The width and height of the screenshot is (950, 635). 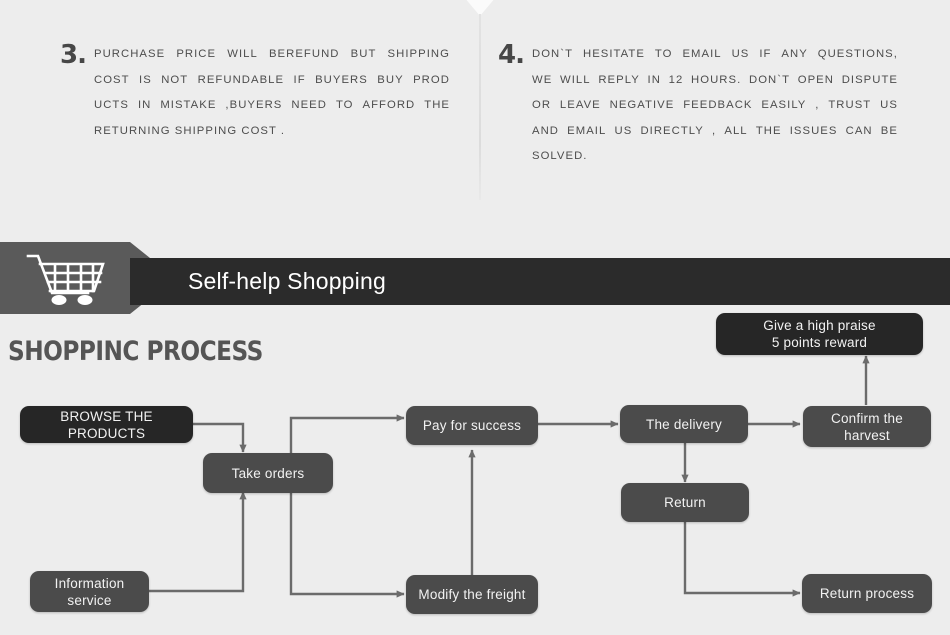 I want to click on flow-node-confirm-the-harvest: Confirm the harvest, so click(x=867, y=426).